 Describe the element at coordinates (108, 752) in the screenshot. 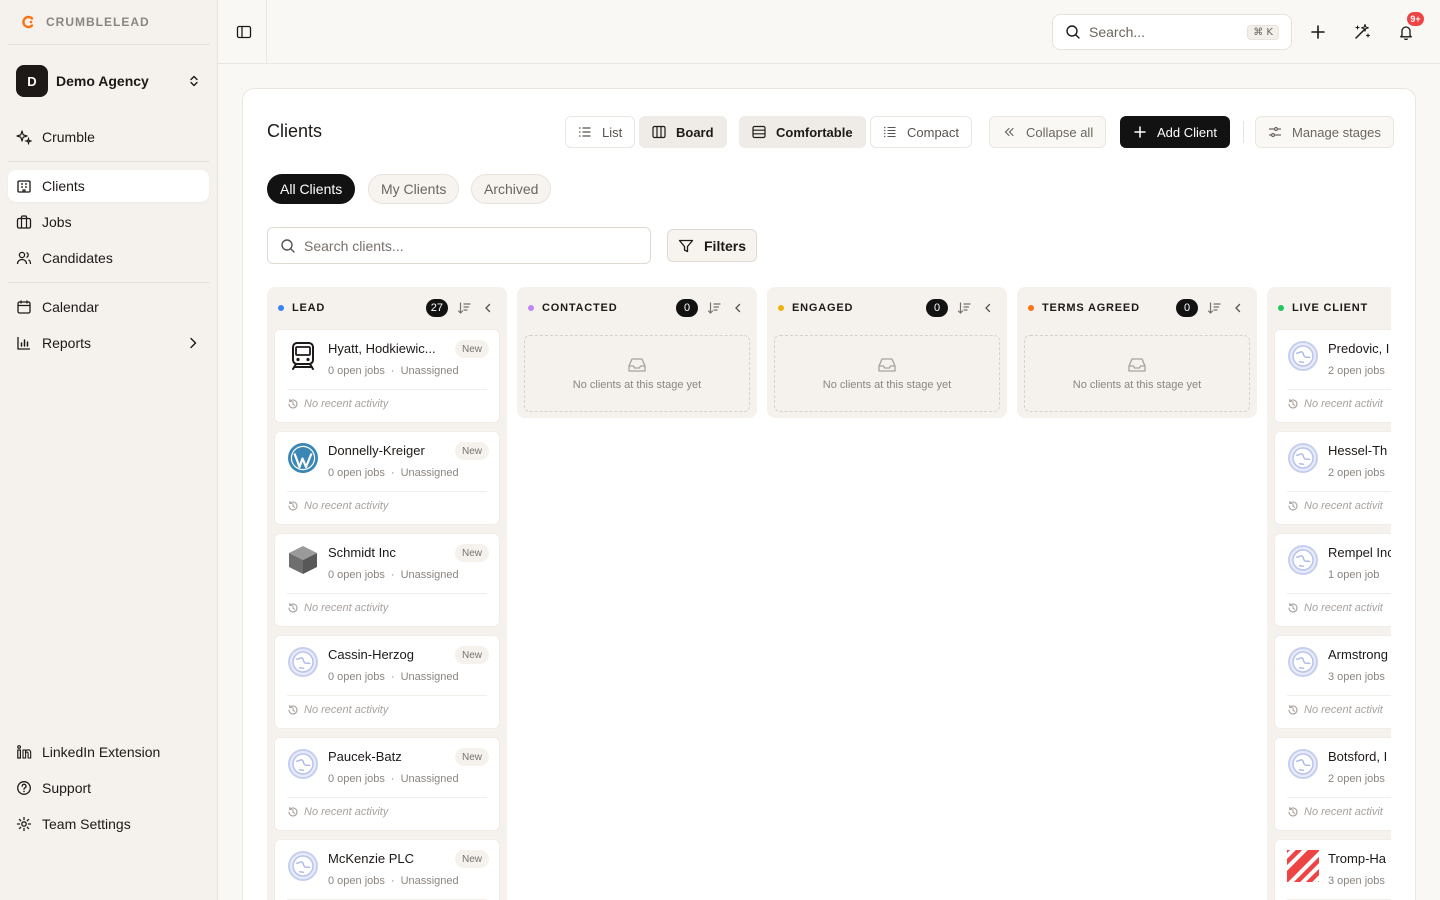

I see `nav-linkedin-extension: LinkedIn Extension` at that location.